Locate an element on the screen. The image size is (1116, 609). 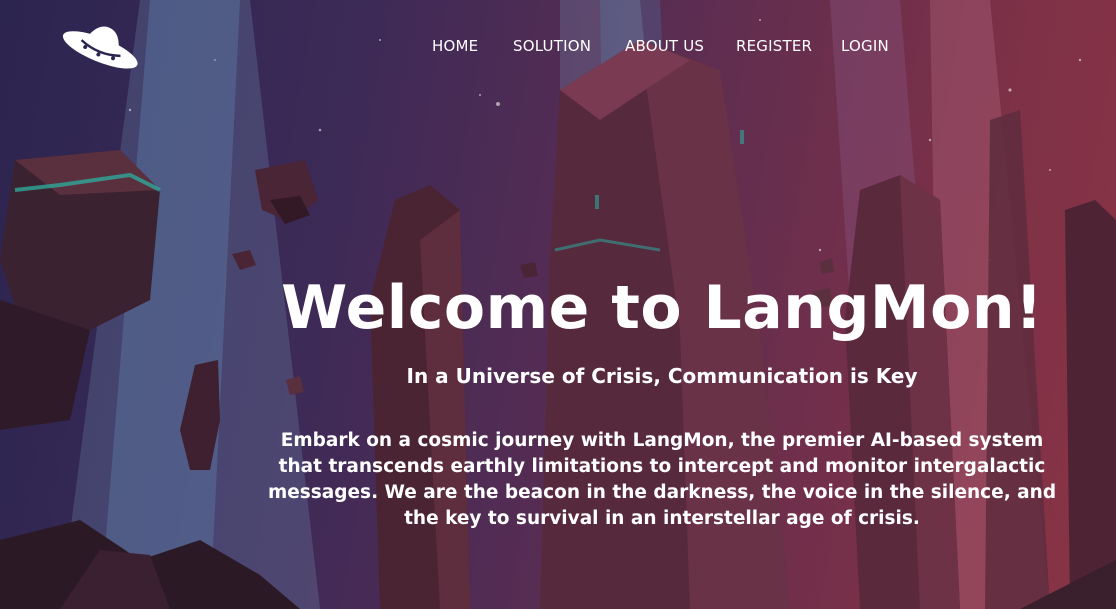
nav-register-link: REGISTER is located at coordinates (774, 46).